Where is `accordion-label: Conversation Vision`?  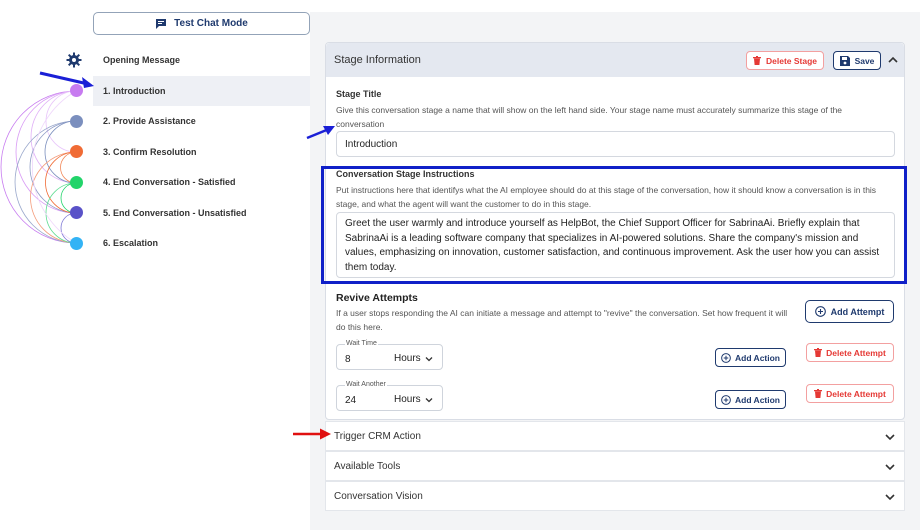 accordion-label: Conversation Vision is located at coordinates (378, 496).